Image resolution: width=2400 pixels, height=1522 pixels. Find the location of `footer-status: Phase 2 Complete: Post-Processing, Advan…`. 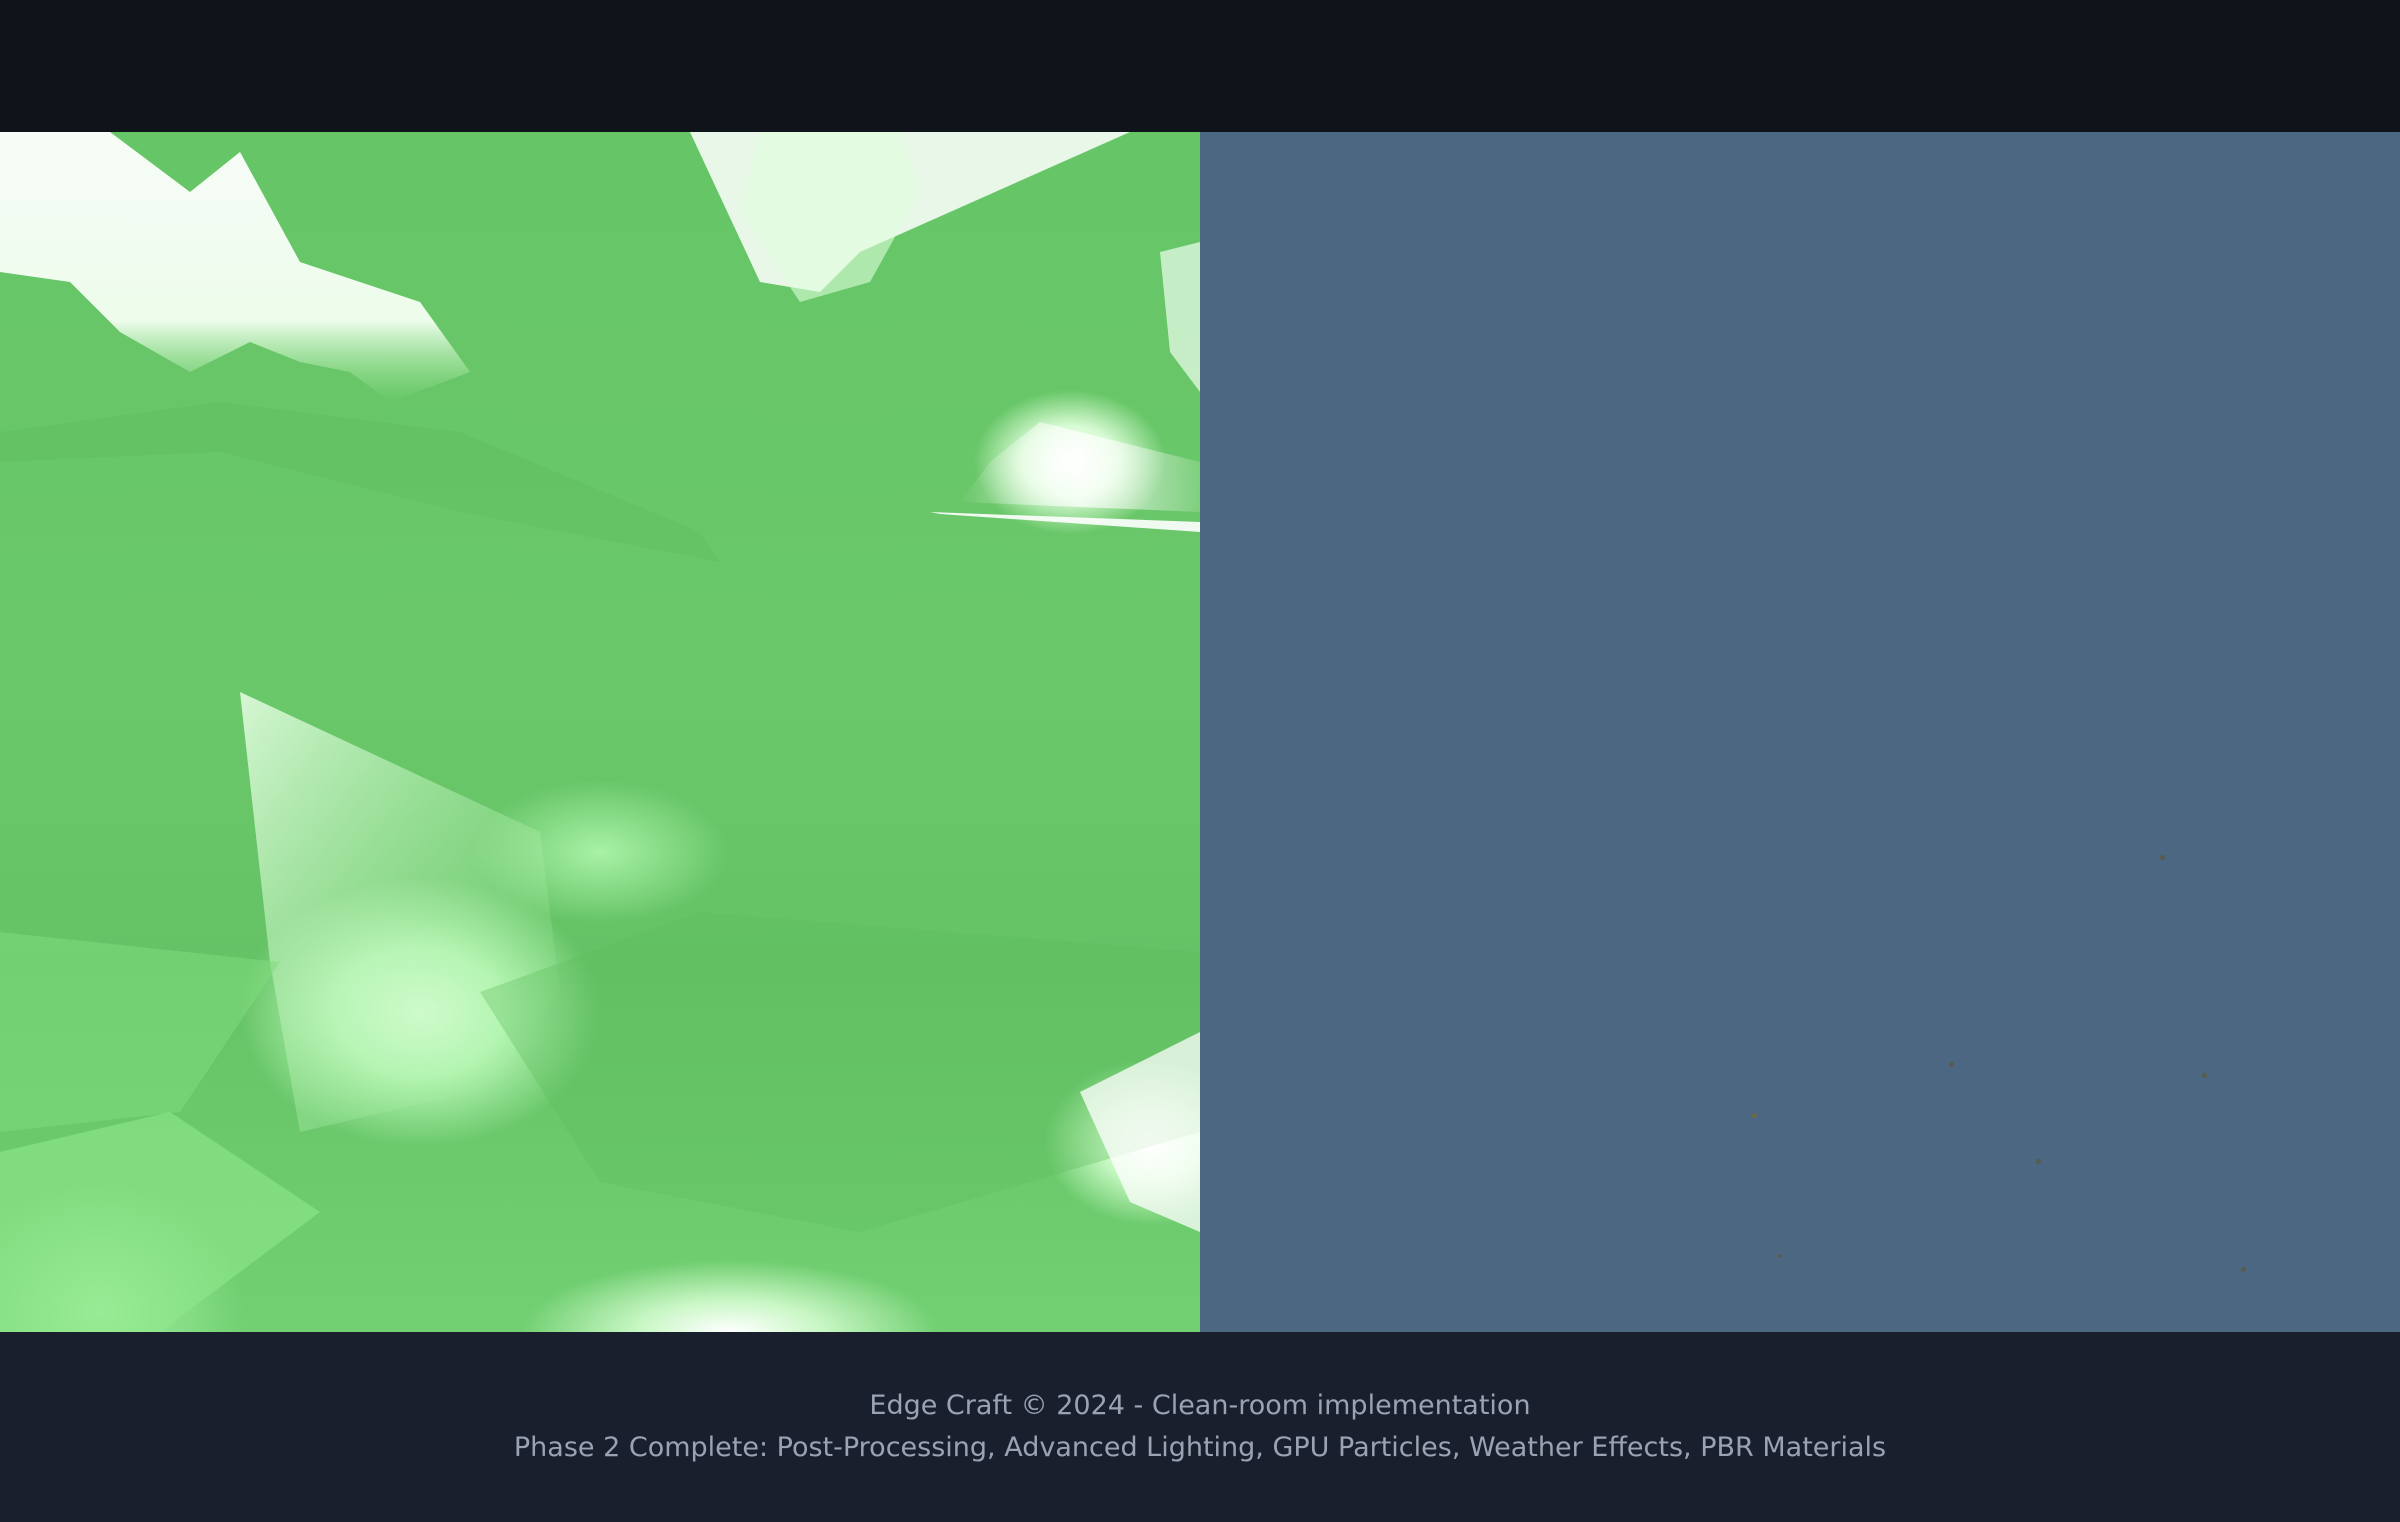

footer-status: Phase 2 Complete: Post-Processing, Advan… is located at coordinates (1200, 1447).